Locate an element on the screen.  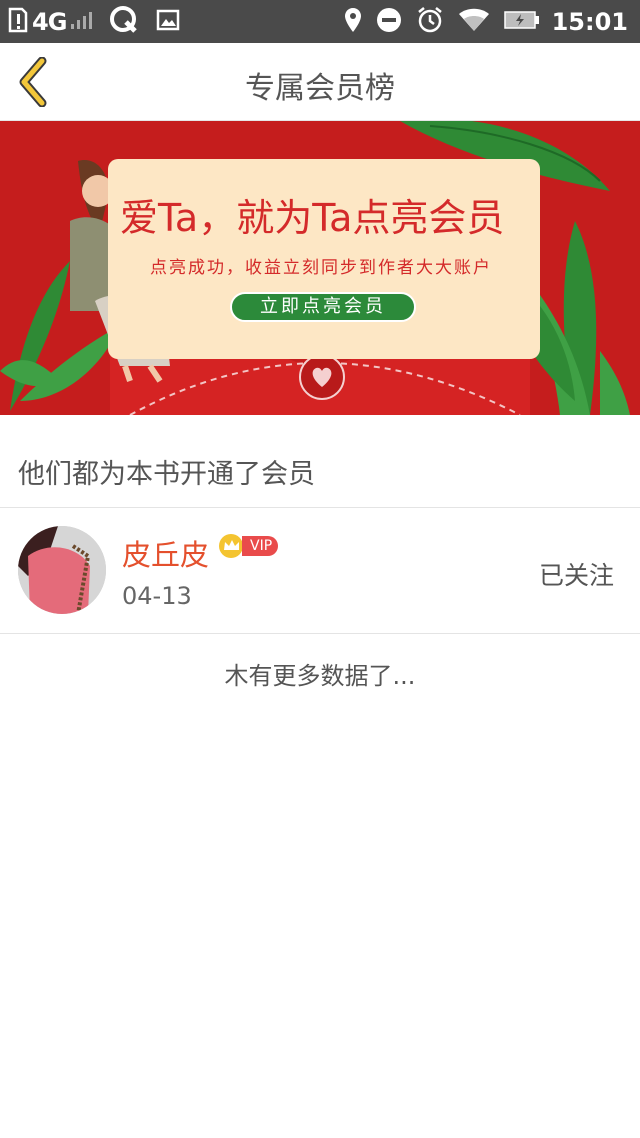
avatar-image is located at coordinates (62, 570).